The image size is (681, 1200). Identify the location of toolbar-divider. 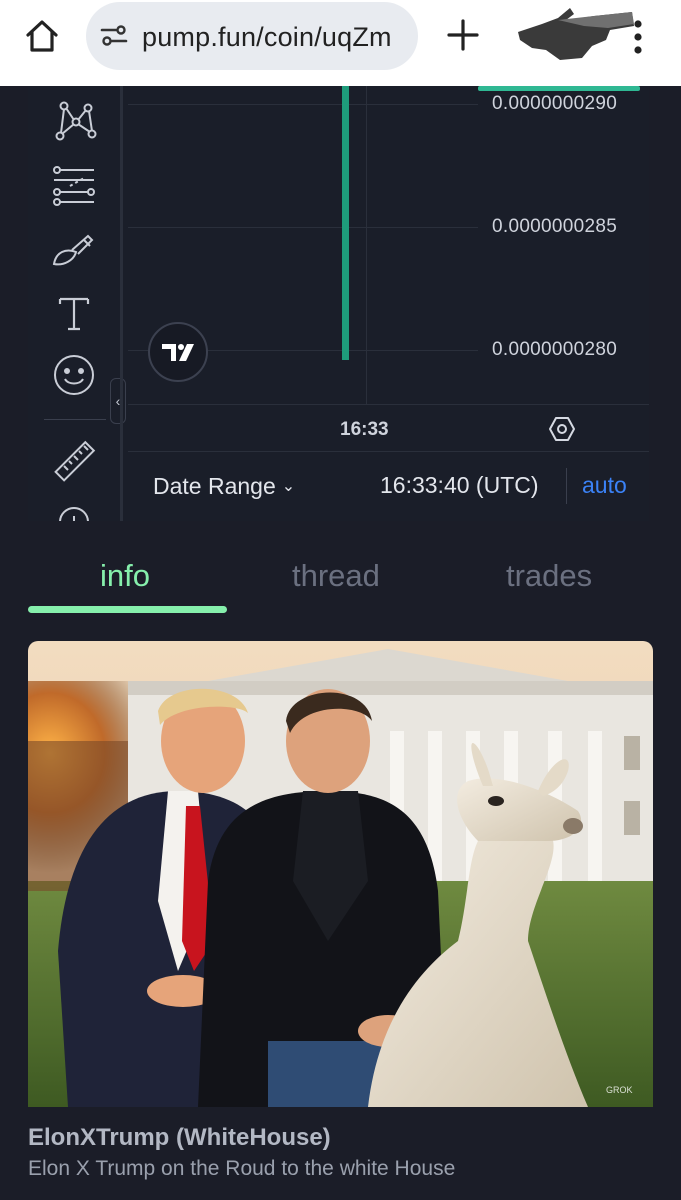
(75, 419).